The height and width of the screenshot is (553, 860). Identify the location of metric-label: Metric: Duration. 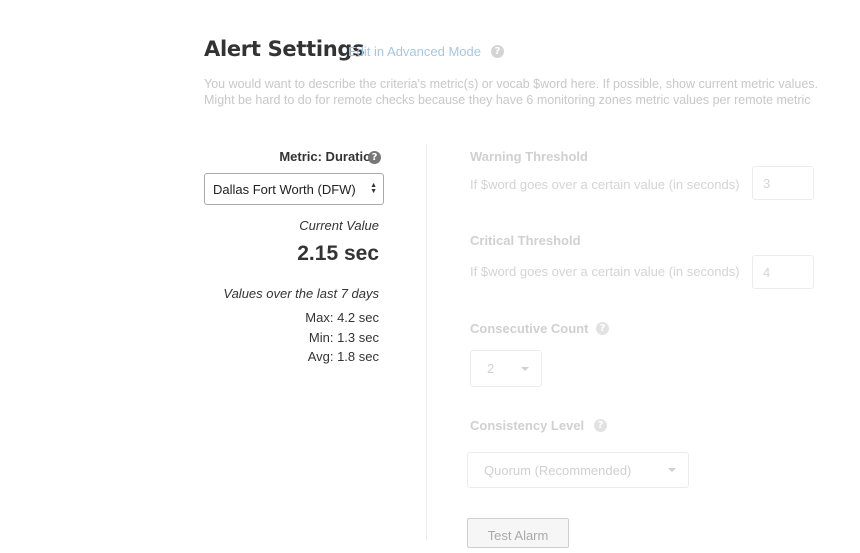
(329, 156).